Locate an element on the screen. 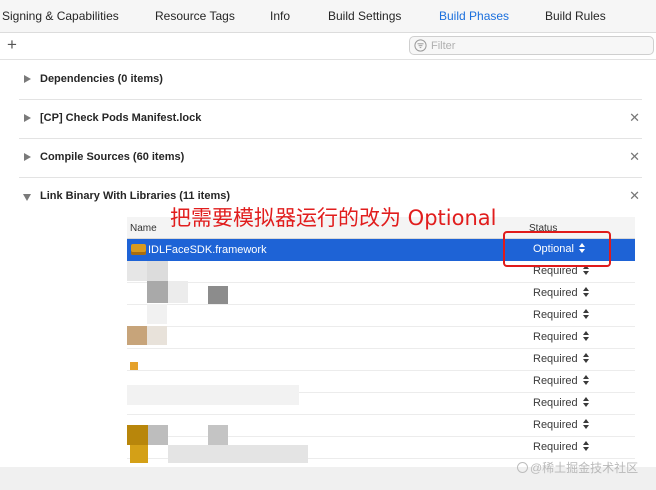 The width and height of the screenshot is (656, 490). library-name: IDLFaceSDK.framework is located at coordinates (207, 250).